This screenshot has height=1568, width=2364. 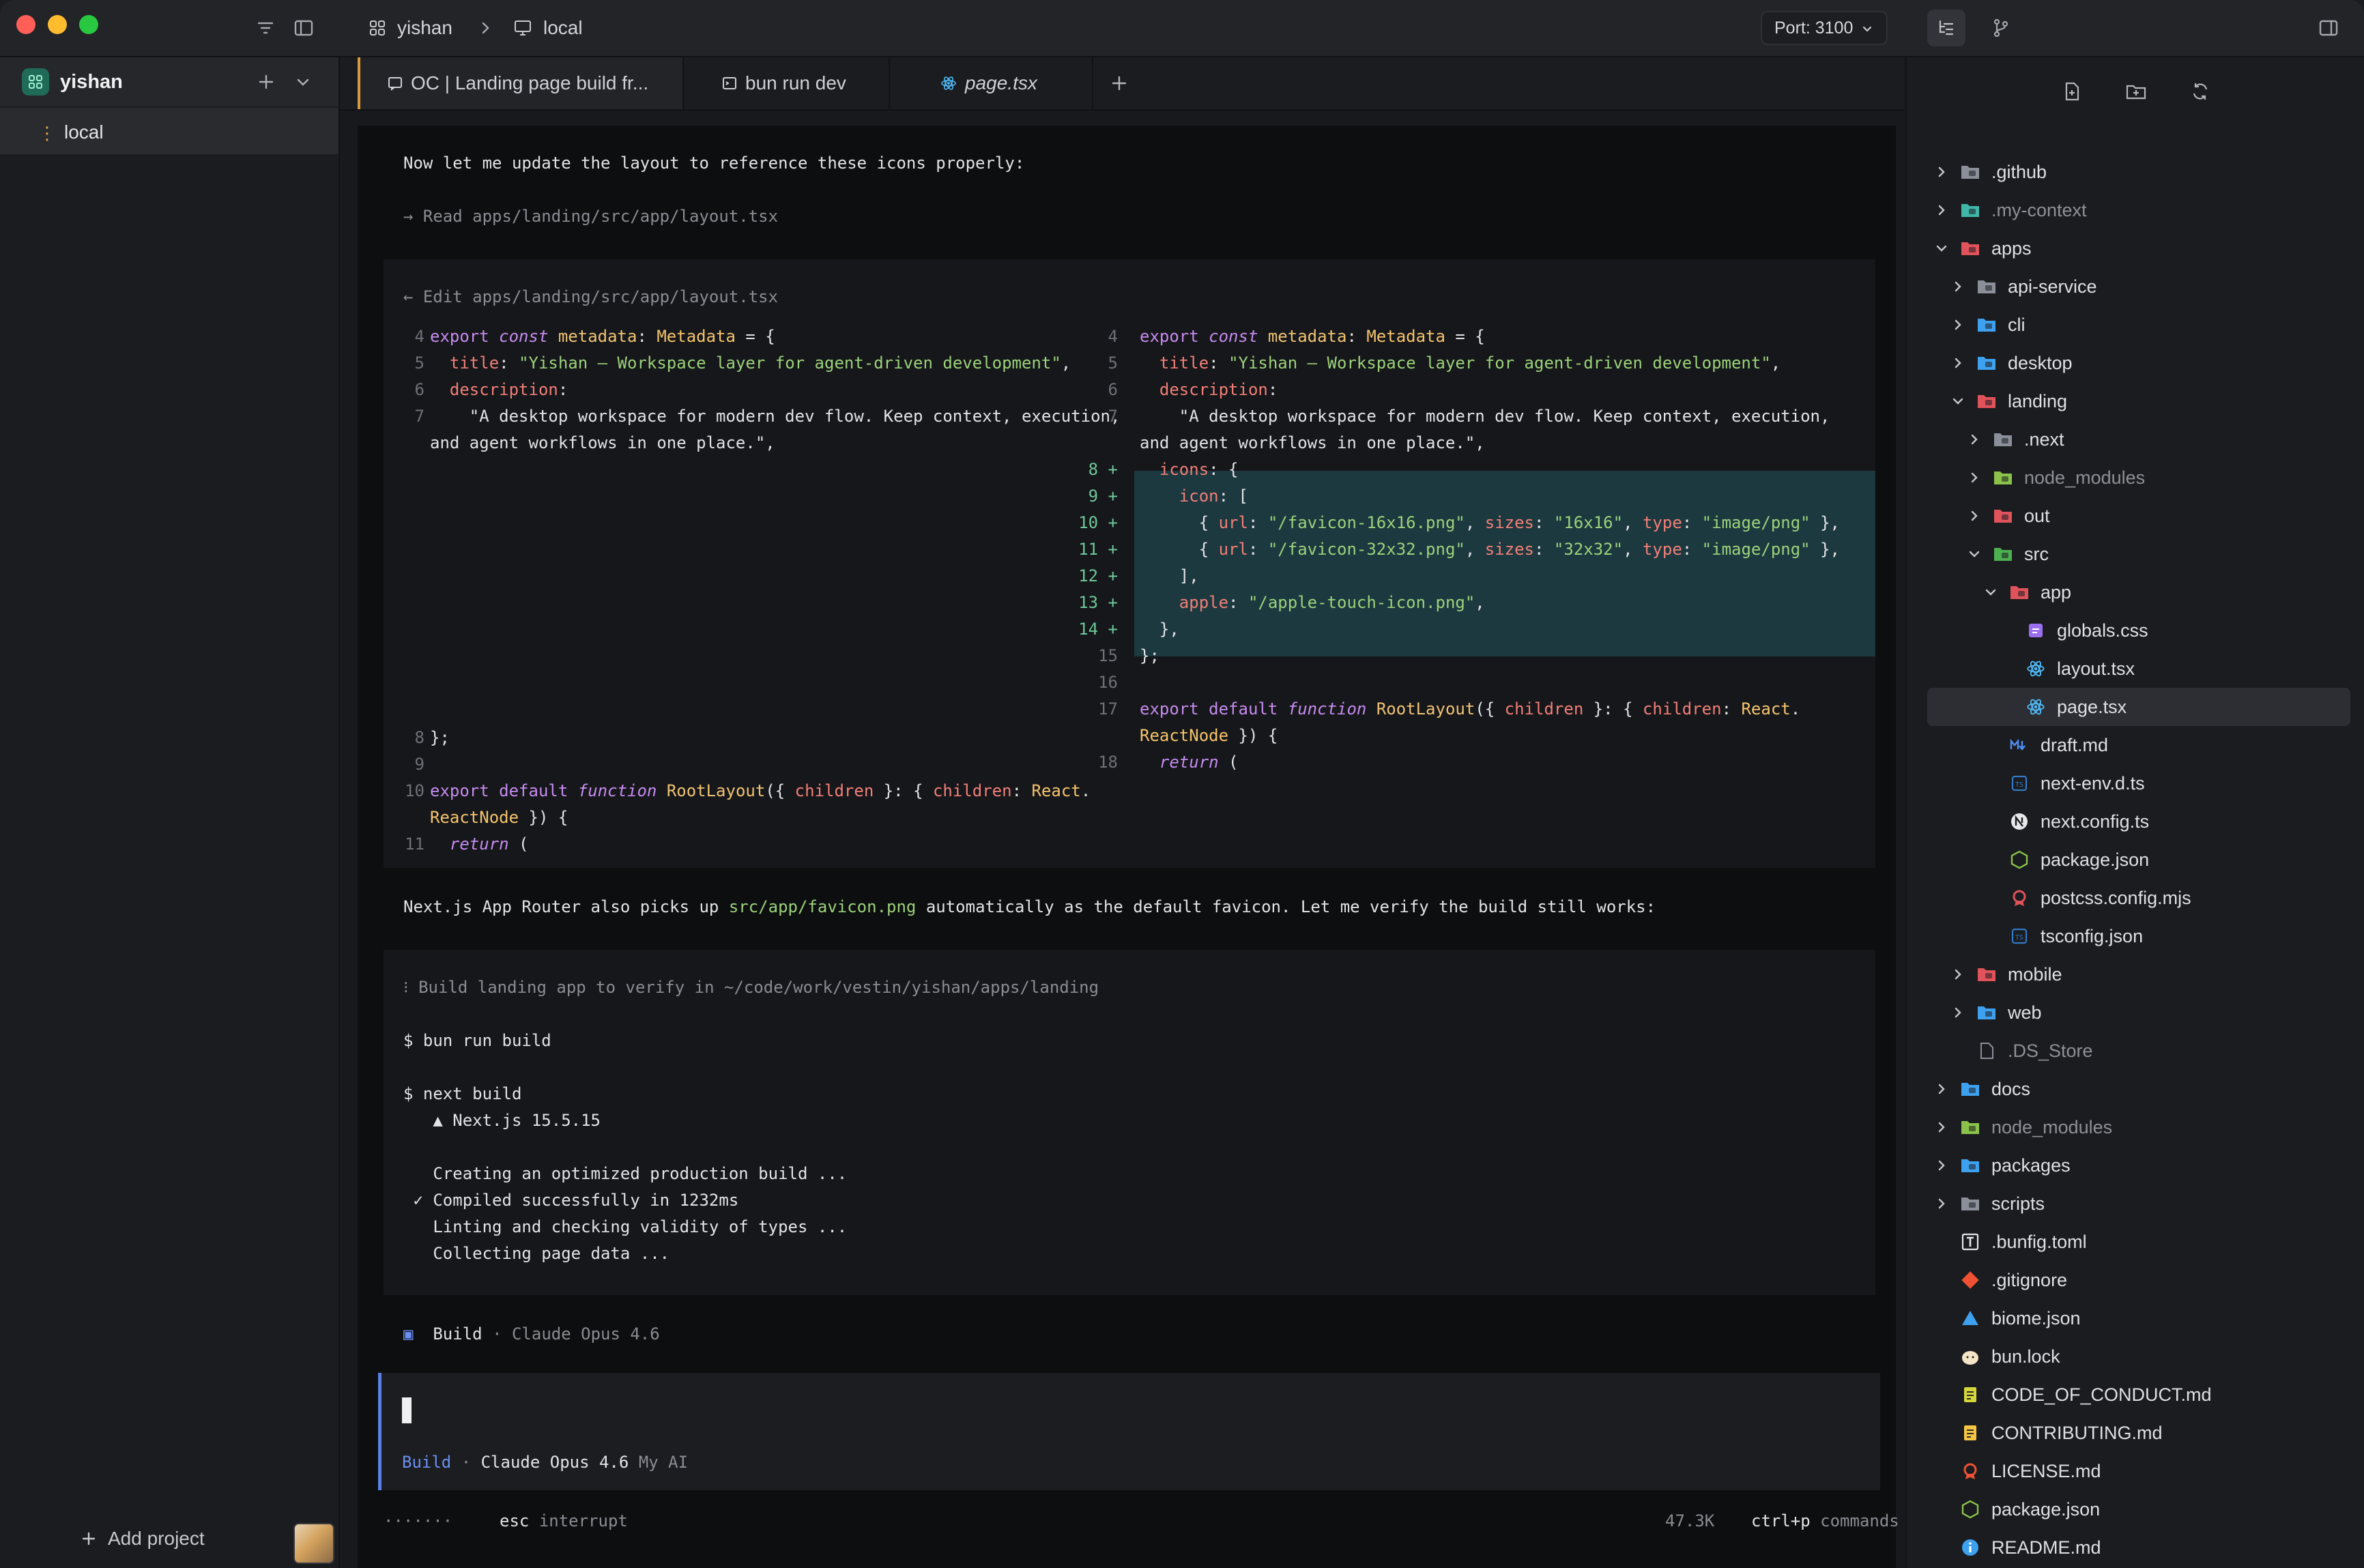 I want to click on toggle-sidebar-icon, so click(x=303, y=28).